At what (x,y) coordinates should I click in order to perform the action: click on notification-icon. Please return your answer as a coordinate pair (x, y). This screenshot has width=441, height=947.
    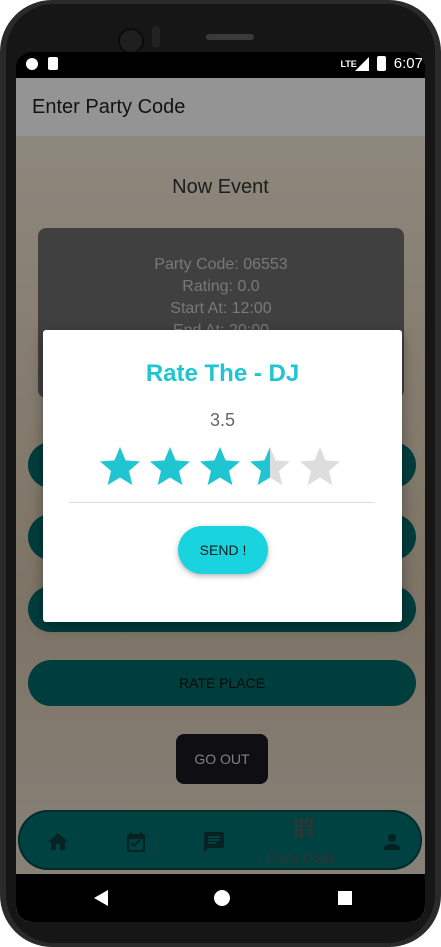
    Looking at the image, I should click on (32, 63).